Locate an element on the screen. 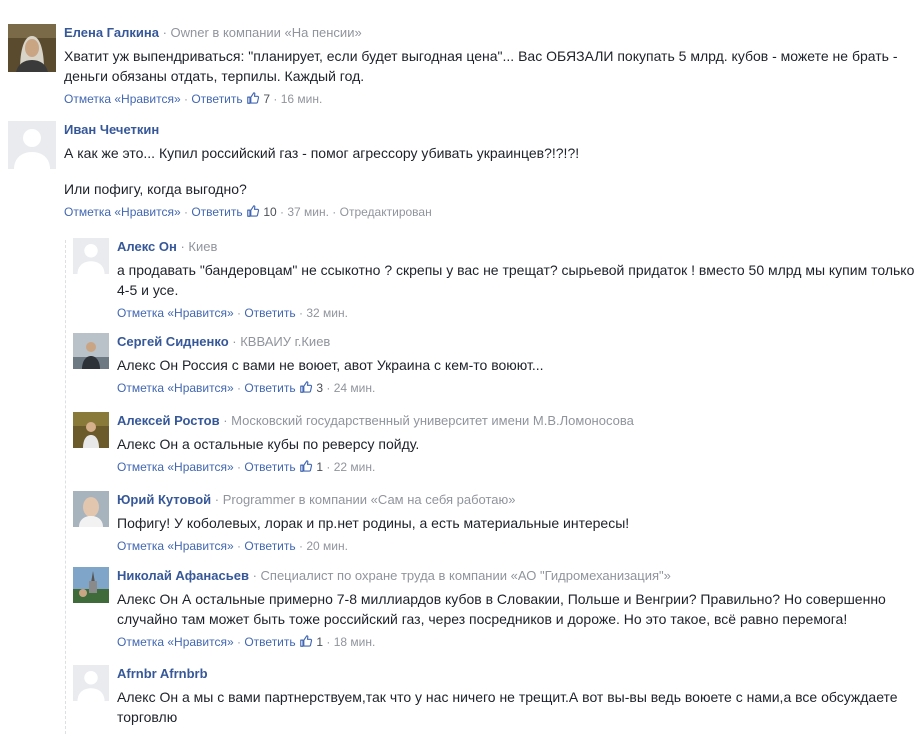 The height and width of the screenshot is (734, 920). author-subtitle: · КВВАИУ г.Киев is located at coordinates (281, 341).